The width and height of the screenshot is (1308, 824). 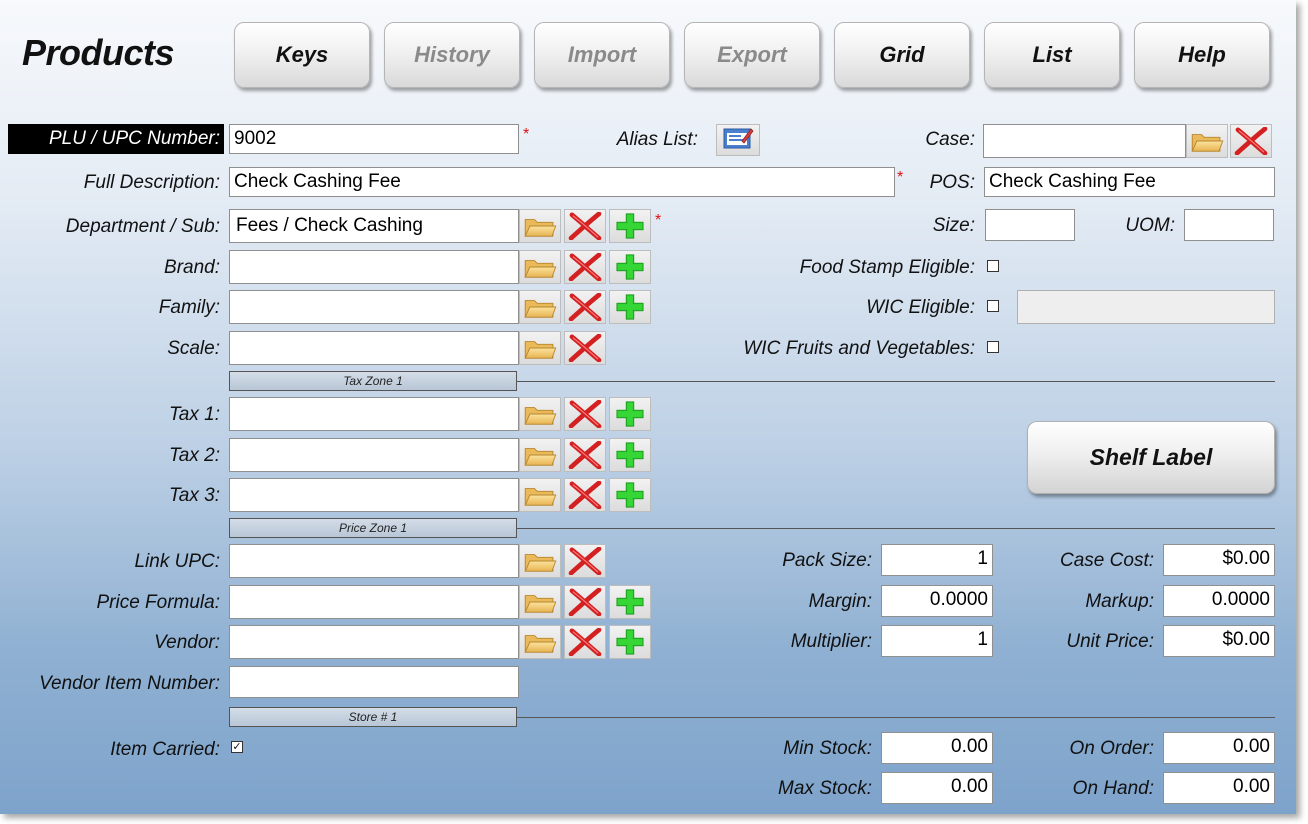 What do you see at coordinates (1111, 748) in the screenshot?
I see `on-order-label: On Order:` at bounding box center [1111, 748].